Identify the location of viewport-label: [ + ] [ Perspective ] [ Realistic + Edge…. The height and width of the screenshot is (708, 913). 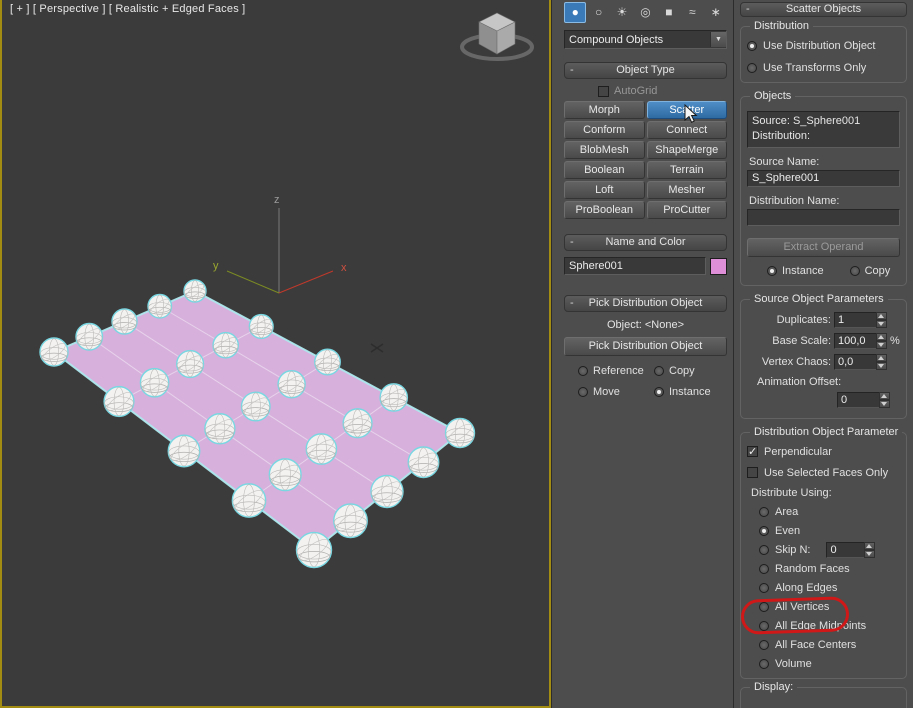
(127, 9).